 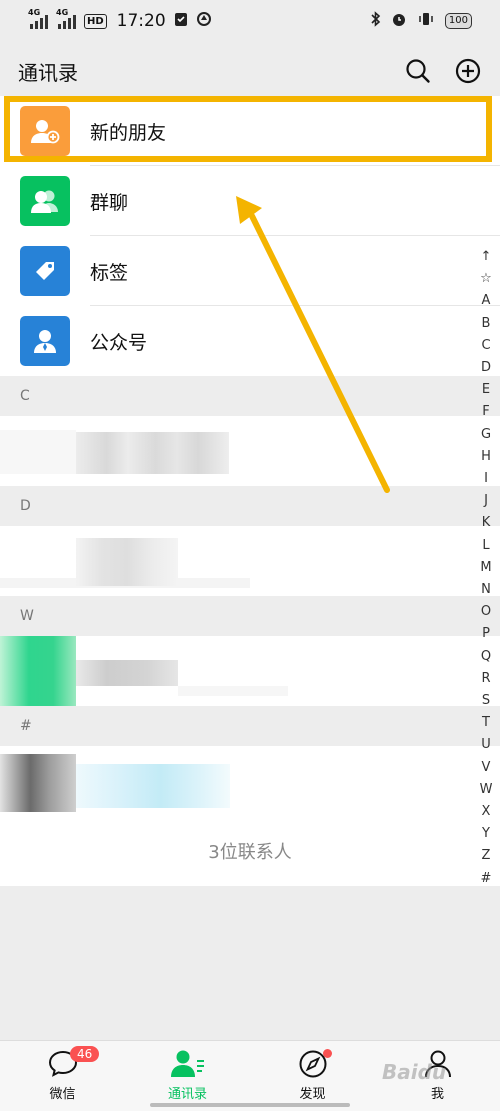 I want to click on tab-chats: 46 微信, so click(x=62, y=1076).